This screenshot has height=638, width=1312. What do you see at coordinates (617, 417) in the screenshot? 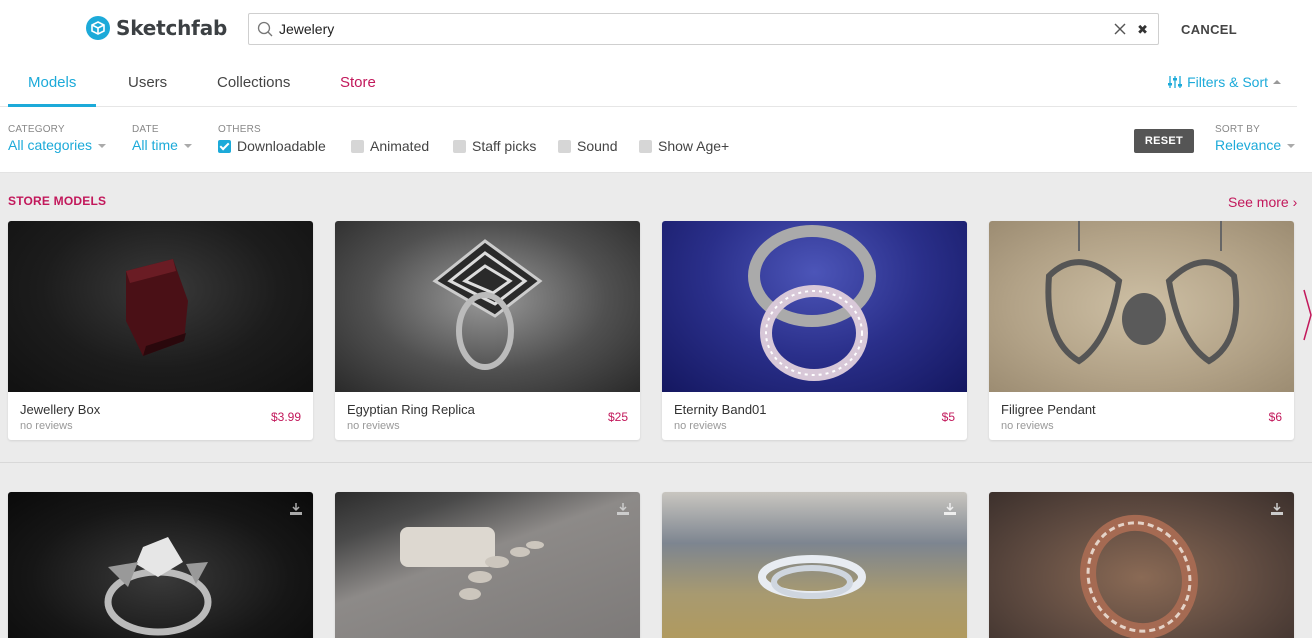
I see `model-price: $25` at bounding box center [617, 417].